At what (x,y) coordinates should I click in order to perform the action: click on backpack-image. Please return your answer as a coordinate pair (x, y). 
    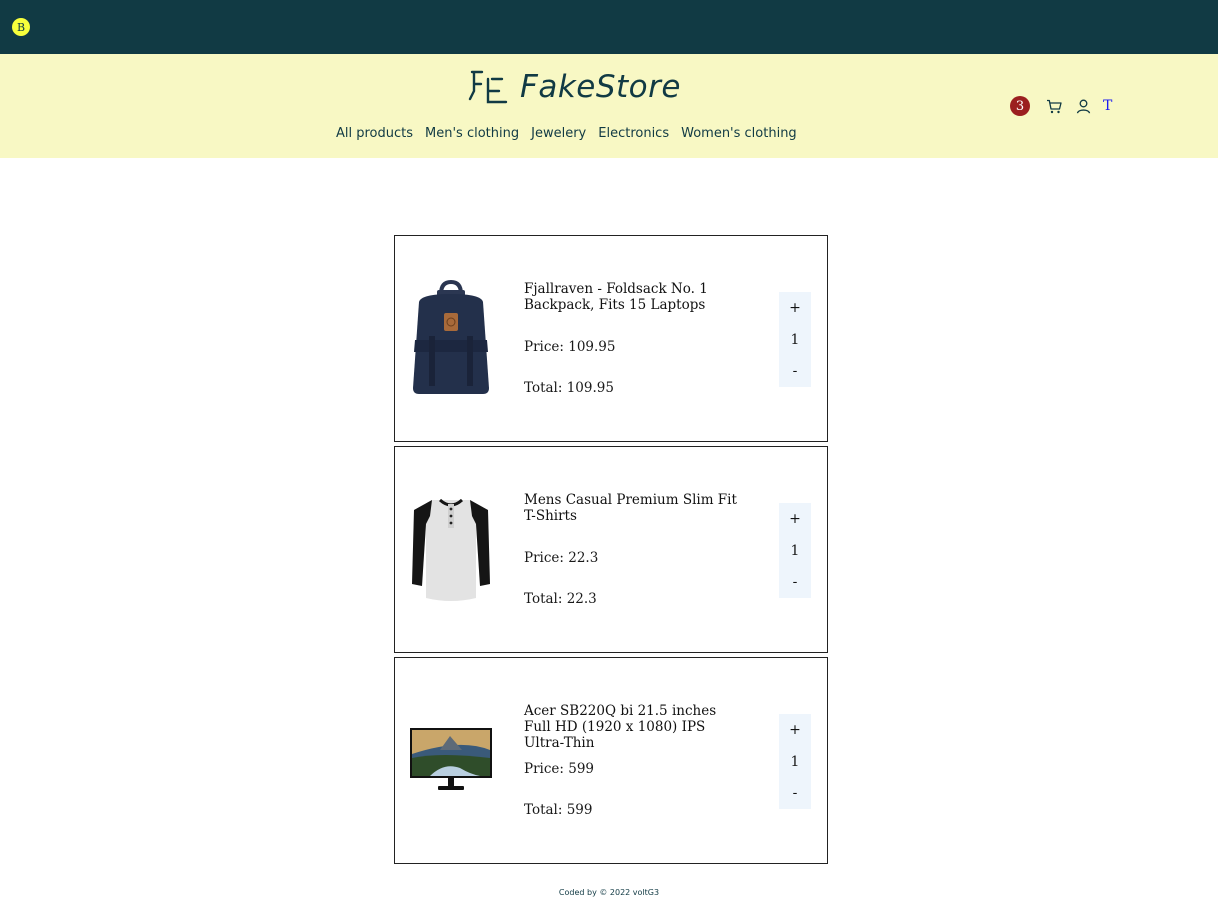
    Looking at the image, I should click on (451, 337).